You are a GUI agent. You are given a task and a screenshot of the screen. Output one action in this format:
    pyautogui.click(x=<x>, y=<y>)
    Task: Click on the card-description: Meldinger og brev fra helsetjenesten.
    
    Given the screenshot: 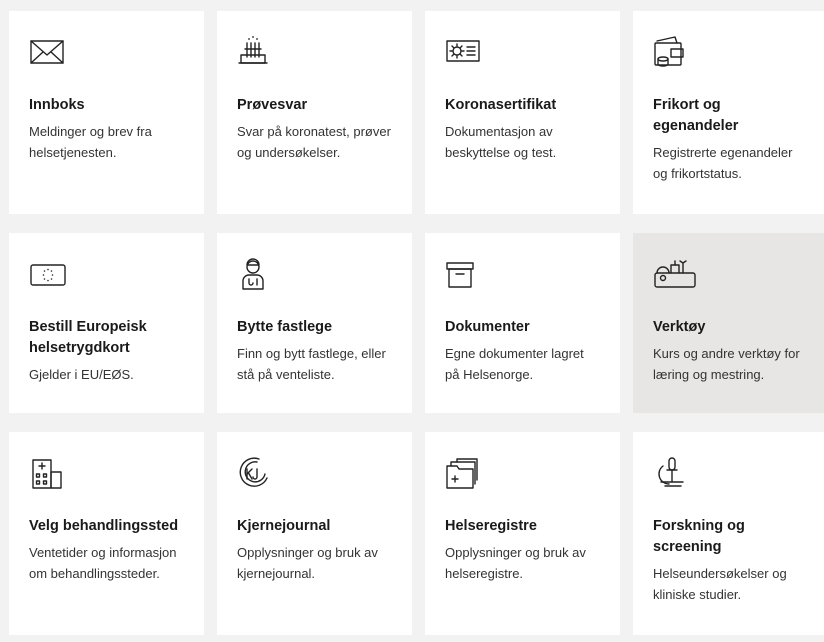 What is the action you would take?
    pyautogui.click(x=90, y=142)
    